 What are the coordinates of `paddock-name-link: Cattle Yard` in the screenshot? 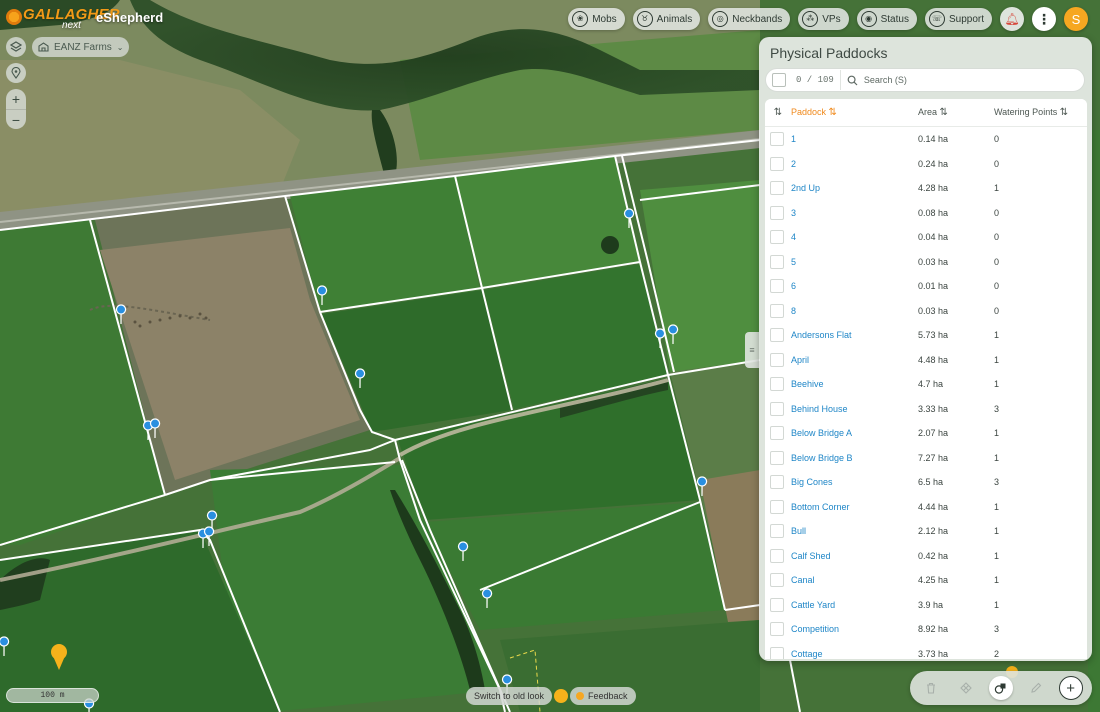 It's located at (854, 605).